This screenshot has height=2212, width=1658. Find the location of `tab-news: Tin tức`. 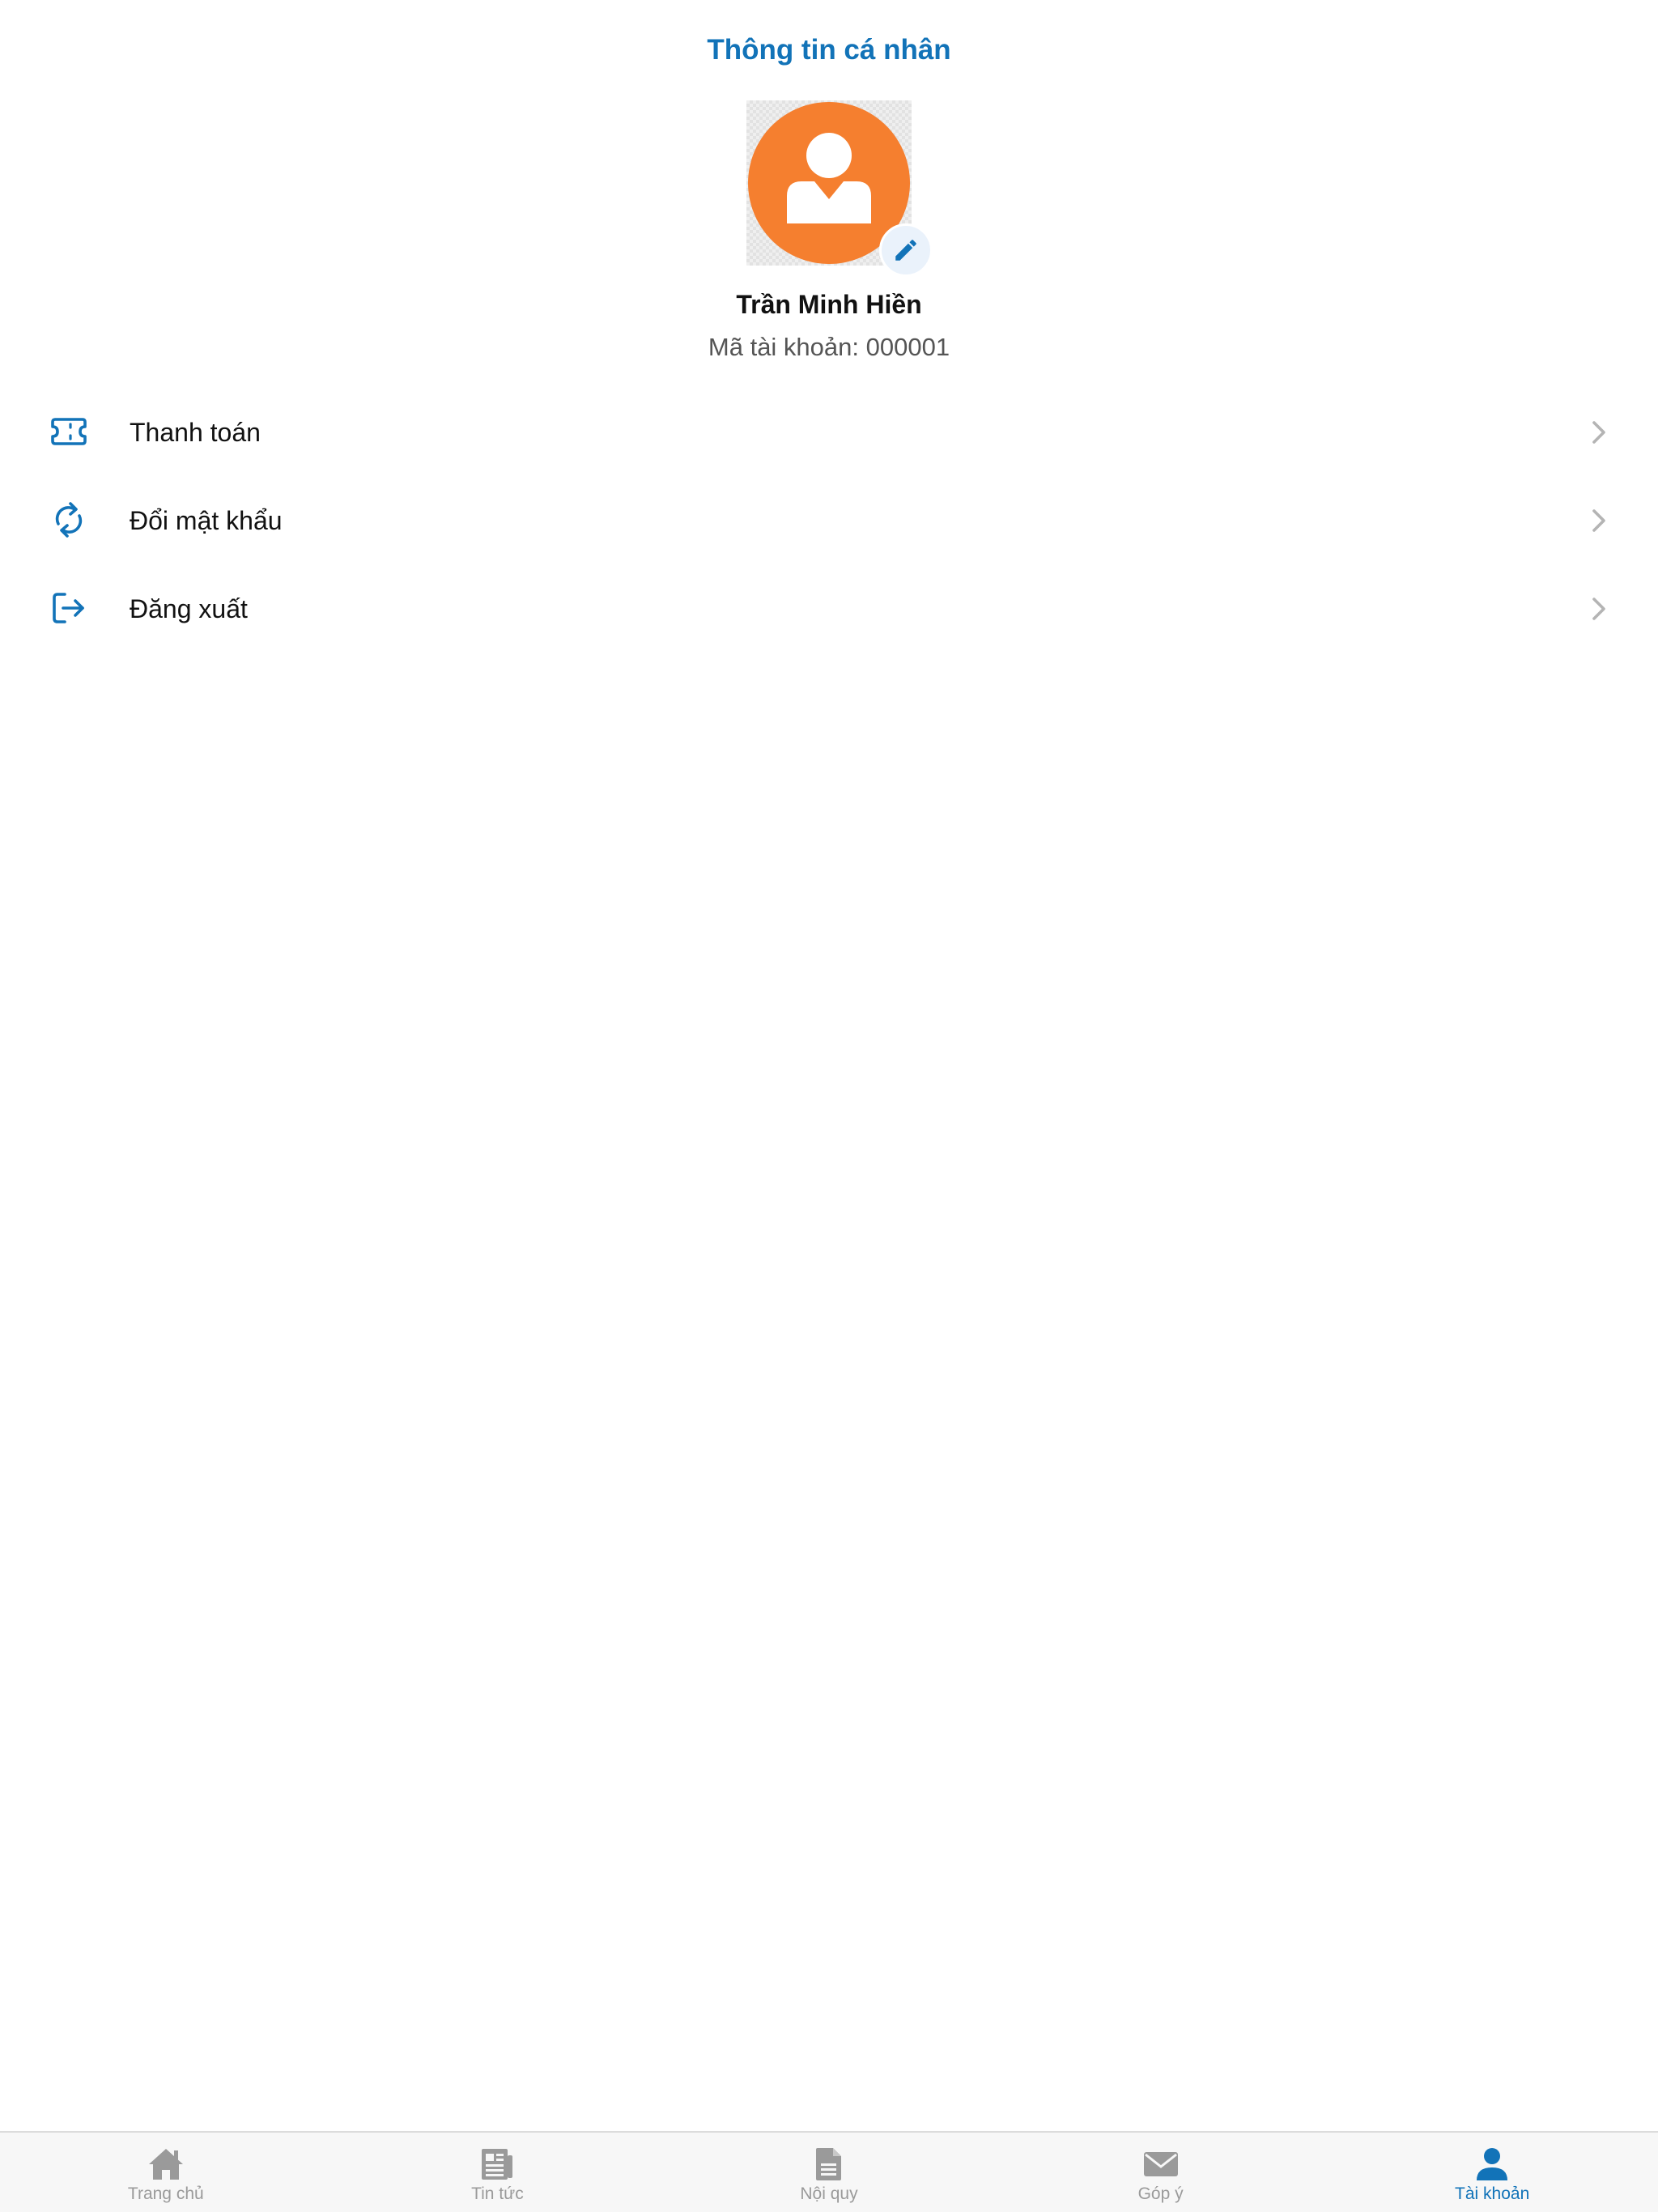

tab-news: Tin tức is located at coordinates (498, 2172).